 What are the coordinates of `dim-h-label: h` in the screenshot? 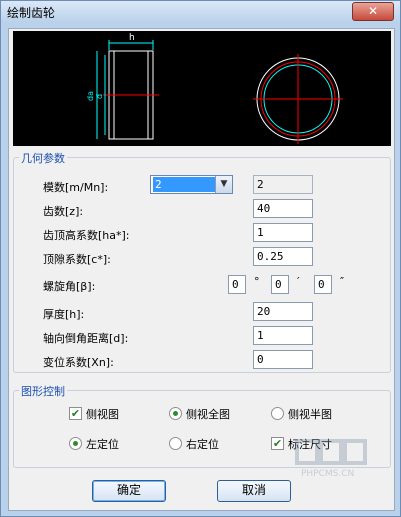 It's located at (132, 38).